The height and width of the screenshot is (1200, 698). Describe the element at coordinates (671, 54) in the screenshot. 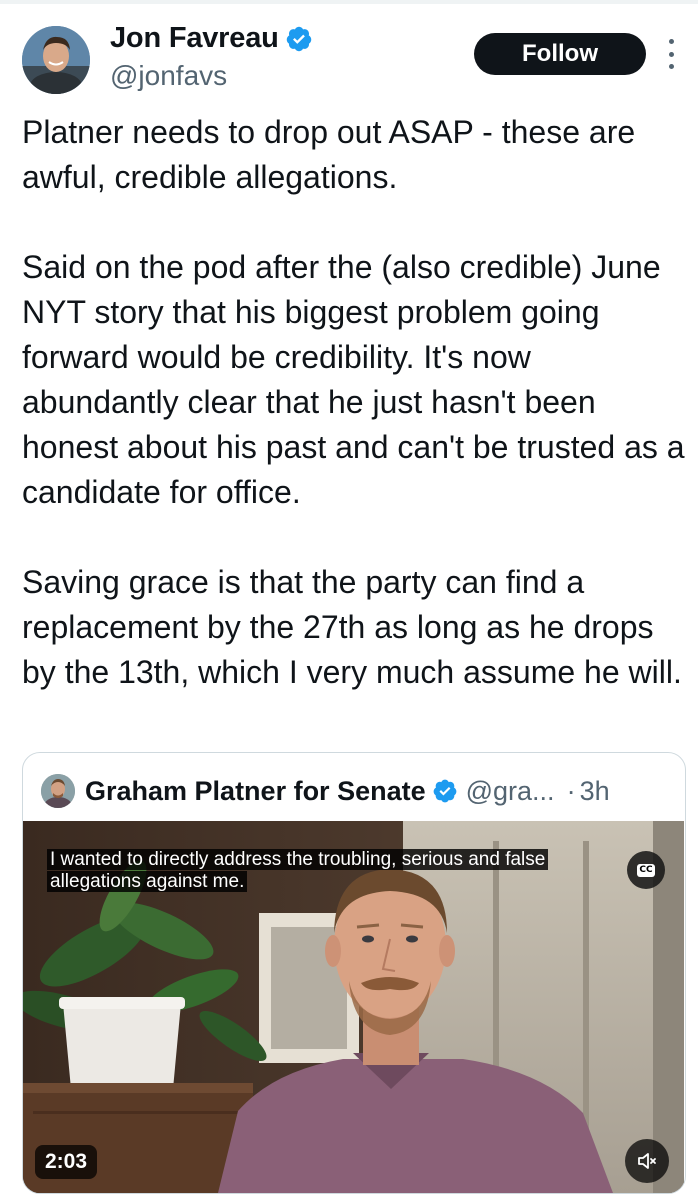

I see `more-options-icon` at that location.